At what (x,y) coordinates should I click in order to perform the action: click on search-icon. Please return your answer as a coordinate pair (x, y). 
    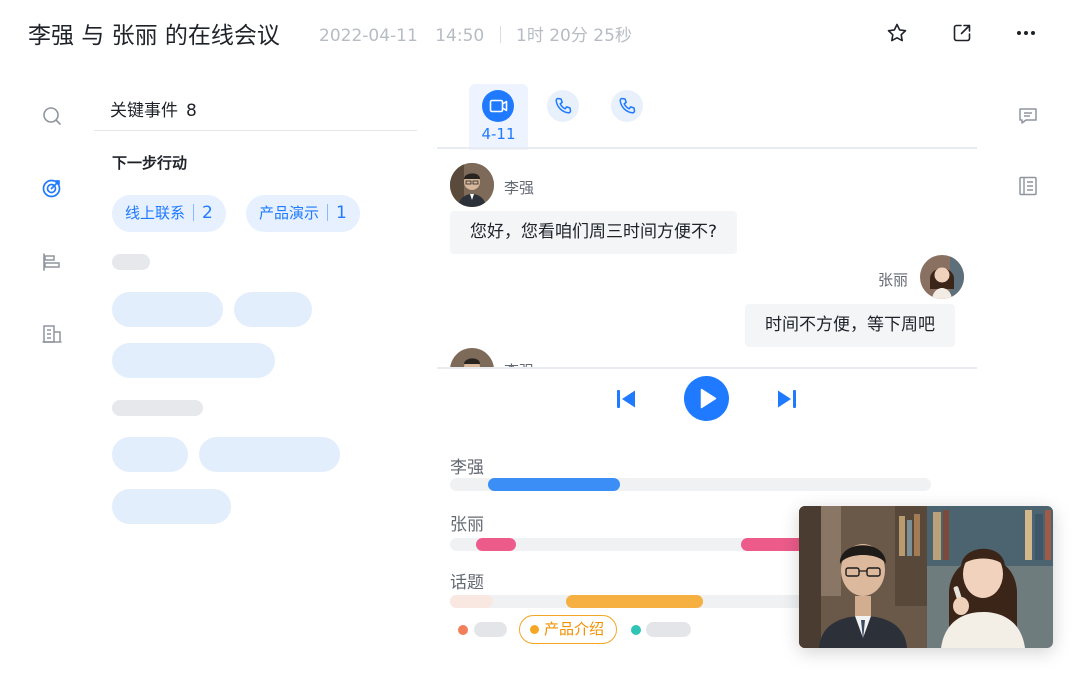
    Looking at the image, I should click on (52, 116).